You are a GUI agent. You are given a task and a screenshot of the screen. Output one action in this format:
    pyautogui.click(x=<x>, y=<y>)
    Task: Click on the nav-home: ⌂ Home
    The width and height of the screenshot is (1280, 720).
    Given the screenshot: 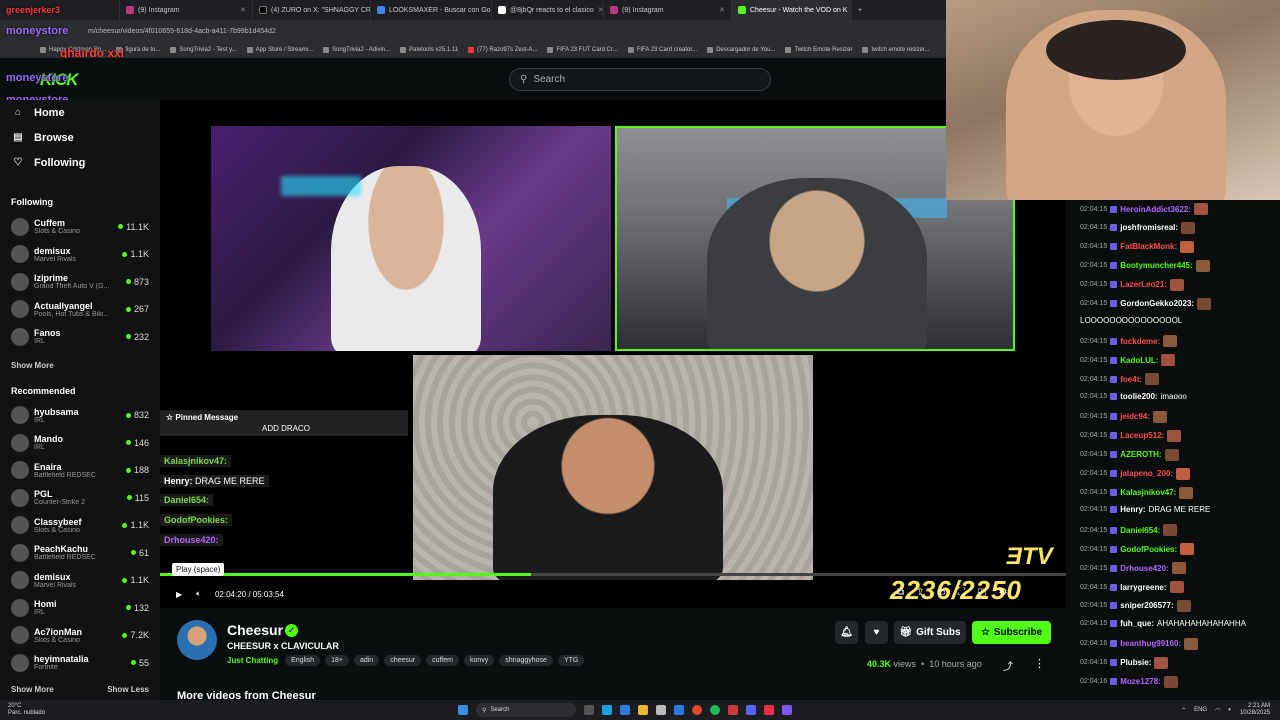 What is the action you would take?
    pyautogui.click(x=80, y=112)
    